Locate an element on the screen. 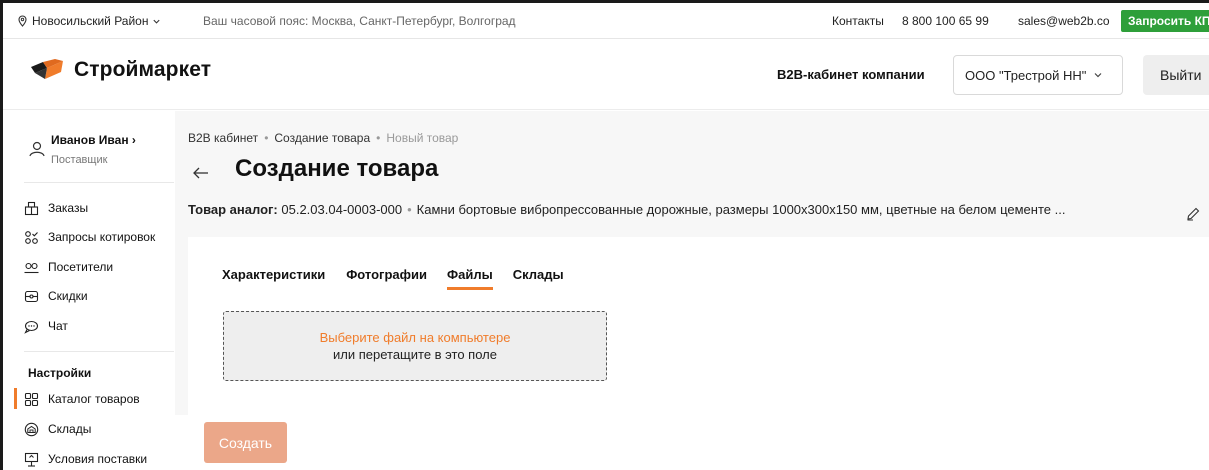  user-name-link: Иванов Иван › is located at coordinates (93, 140).